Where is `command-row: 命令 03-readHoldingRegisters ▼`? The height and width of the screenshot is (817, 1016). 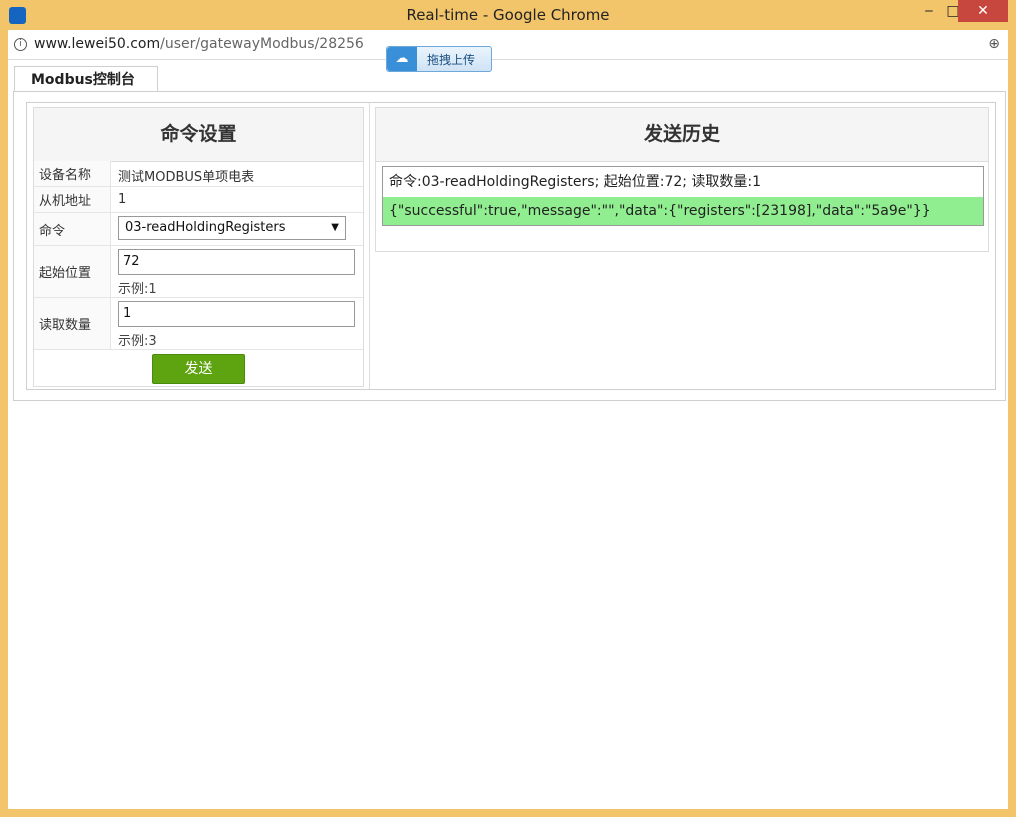
command-row: 命令 03-readHoldingRegisters ▼ is located at coordinates (198, 229).